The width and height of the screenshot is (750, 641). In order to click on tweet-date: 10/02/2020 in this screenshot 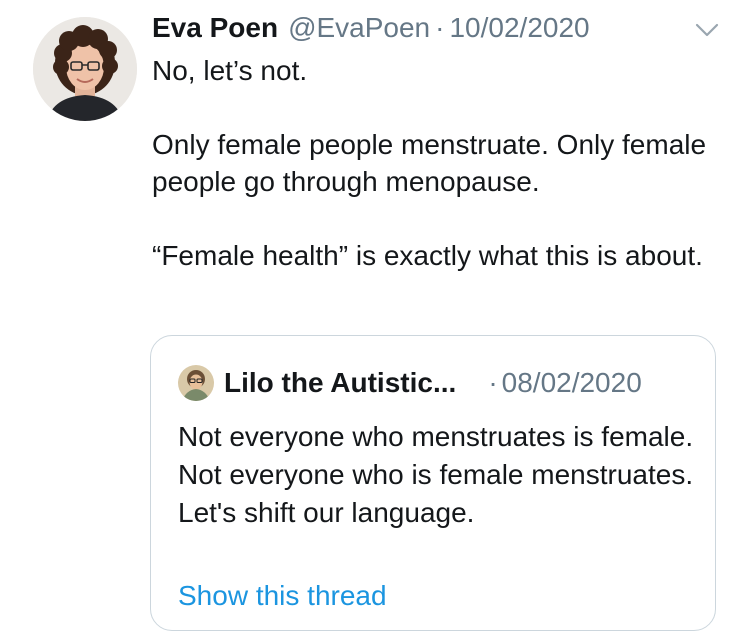, I will do `click(519, 28)`.